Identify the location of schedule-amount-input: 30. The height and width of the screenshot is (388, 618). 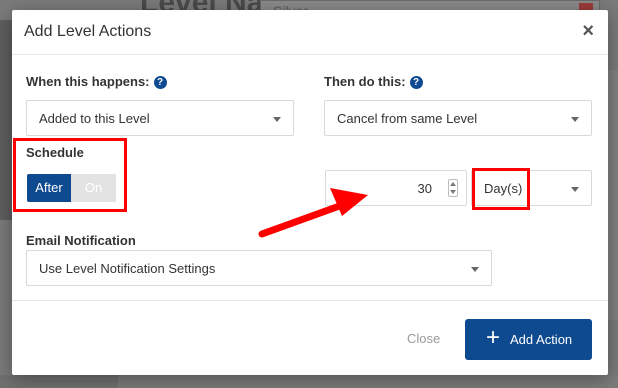
(396, 188).